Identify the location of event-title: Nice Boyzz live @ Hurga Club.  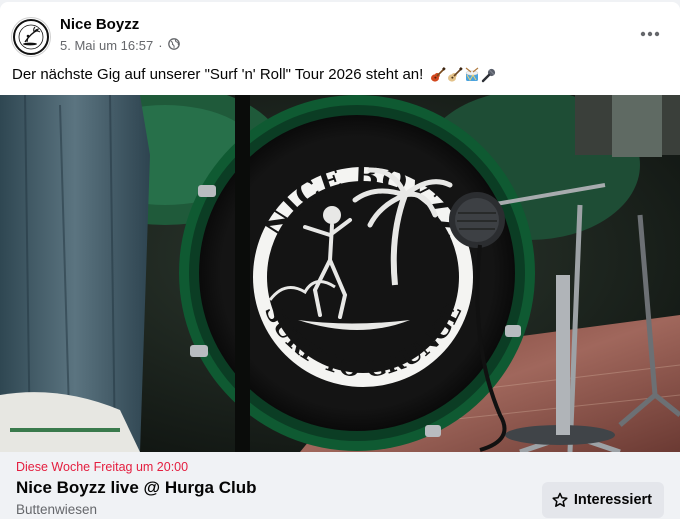
(136, 488).